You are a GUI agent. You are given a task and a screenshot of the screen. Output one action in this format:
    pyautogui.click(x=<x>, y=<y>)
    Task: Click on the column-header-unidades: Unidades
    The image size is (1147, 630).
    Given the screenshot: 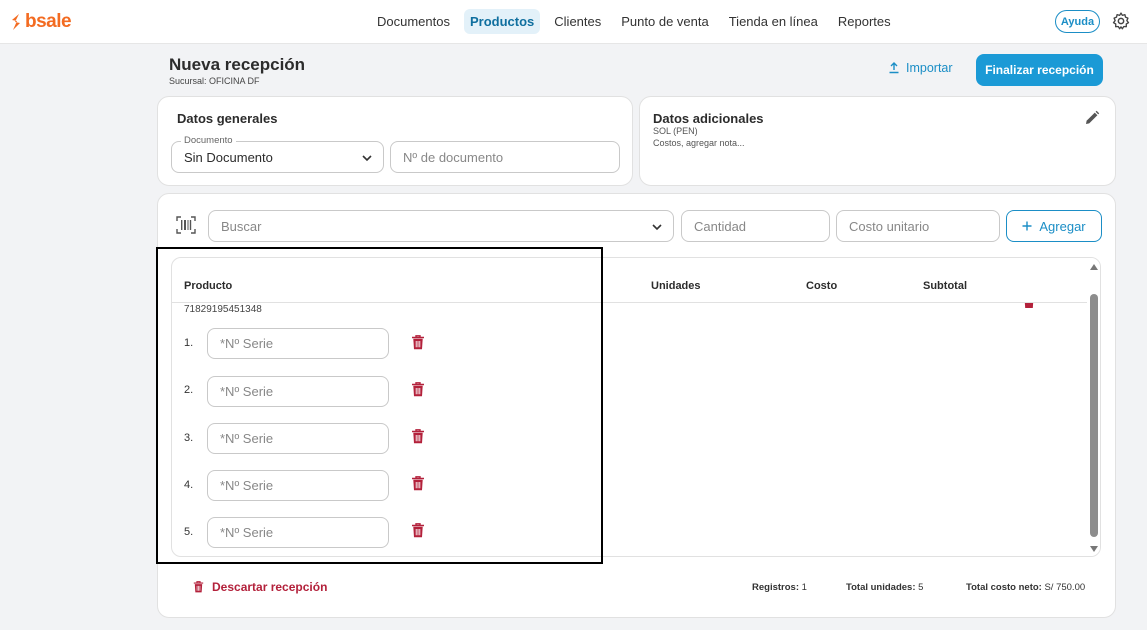 What is the action you would take?
    pyautogui.click(x=676, y=286)
    